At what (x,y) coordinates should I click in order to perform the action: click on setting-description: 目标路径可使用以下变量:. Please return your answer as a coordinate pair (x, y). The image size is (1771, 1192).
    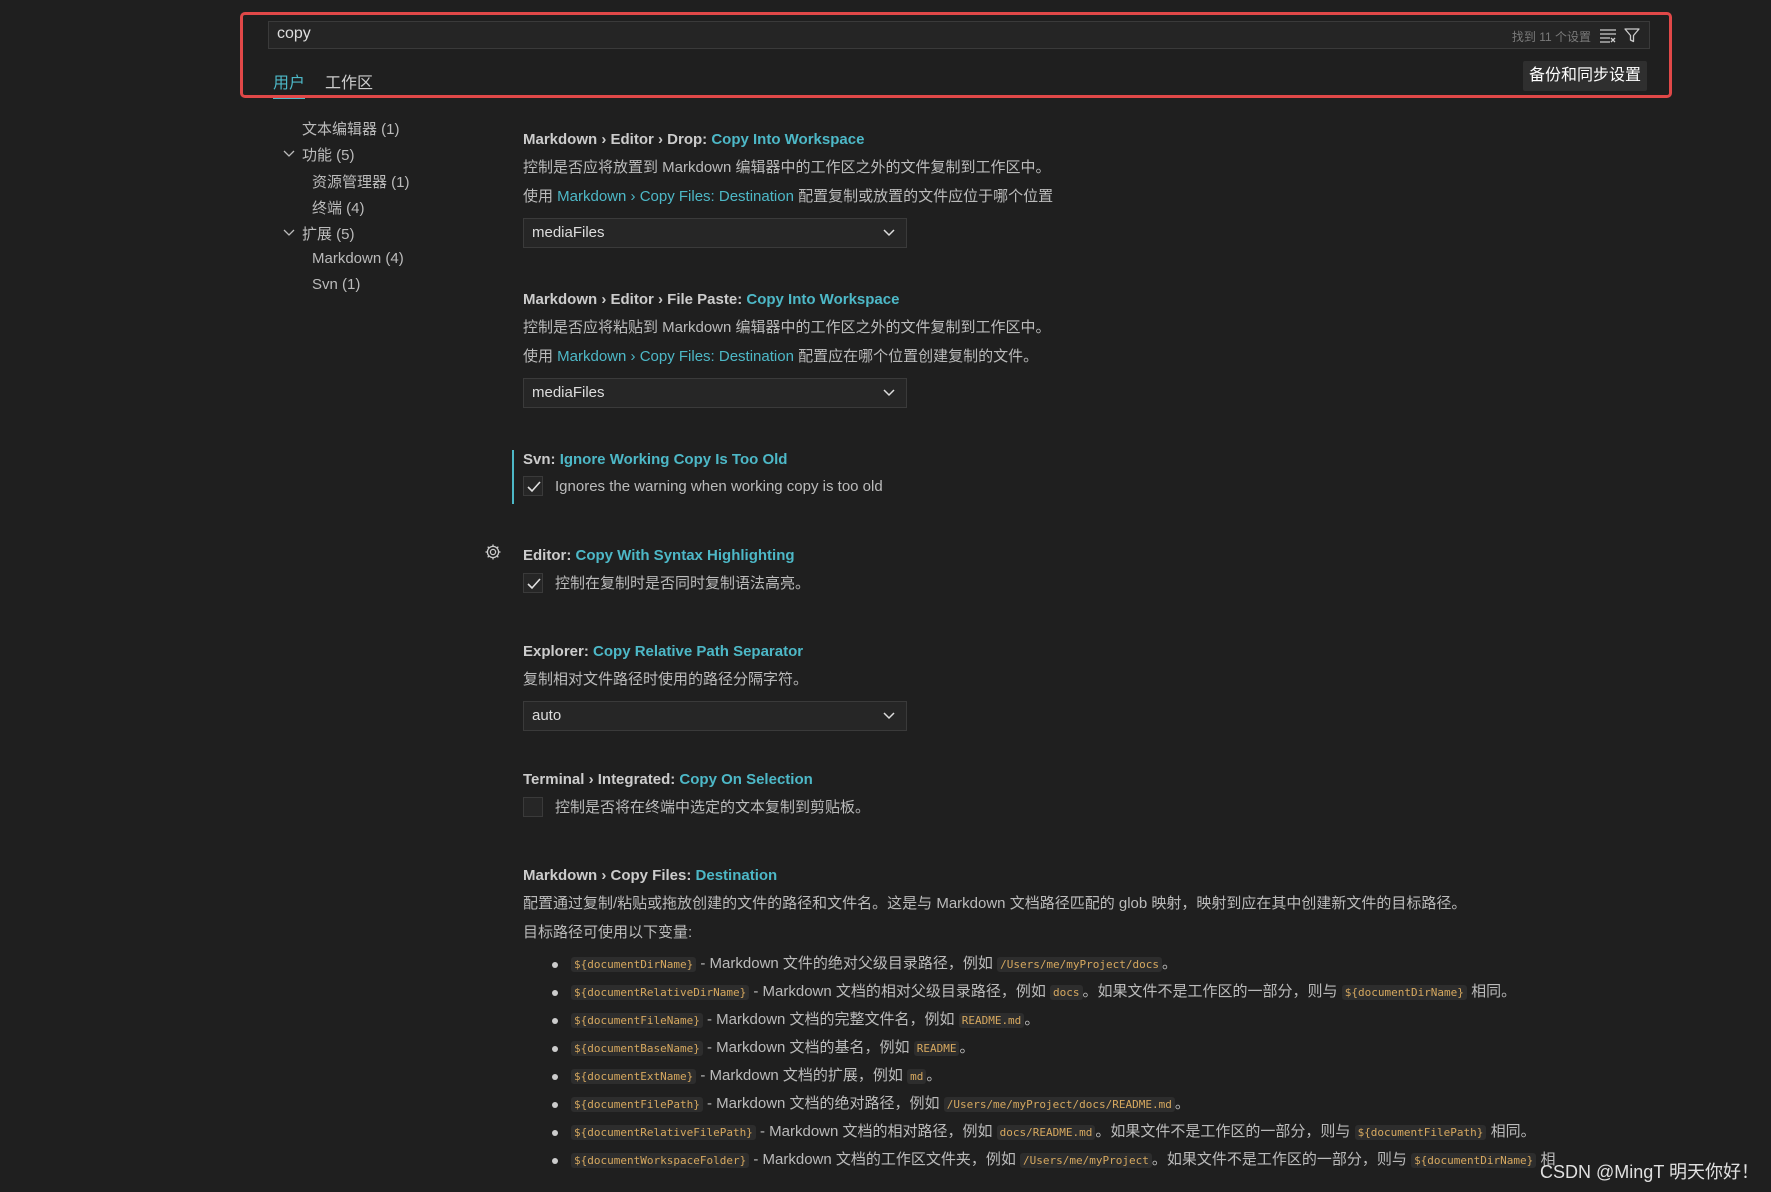
    Looking at the image, I should click on (608, 932).